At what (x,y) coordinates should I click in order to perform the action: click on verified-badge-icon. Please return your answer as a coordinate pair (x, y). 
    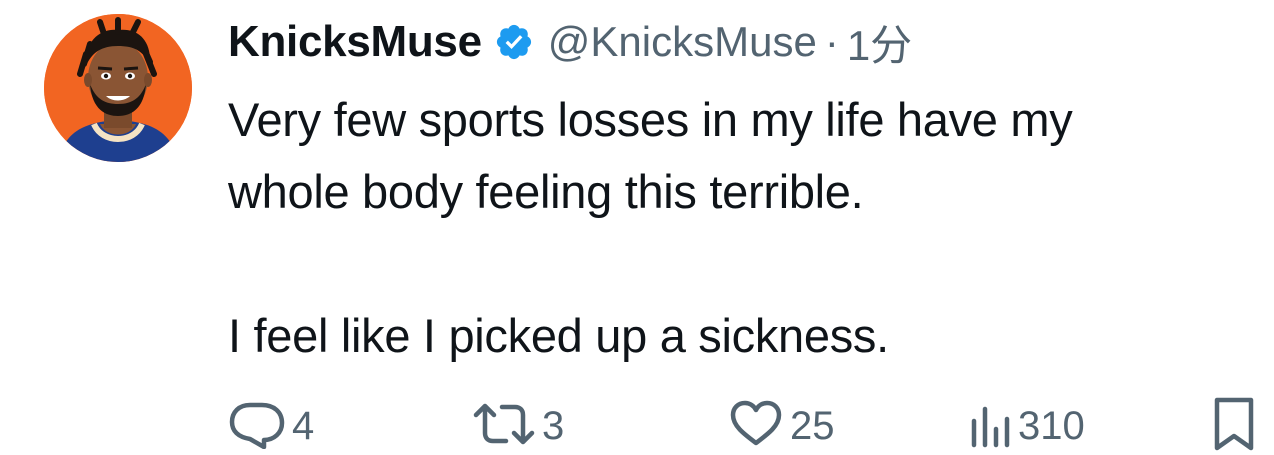
    Looking at the image, I should click on (514, 42).